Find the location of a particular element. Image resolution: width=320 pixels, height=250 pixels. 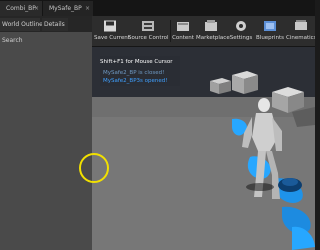

content-button: Content is located at coordinates (183, 31).